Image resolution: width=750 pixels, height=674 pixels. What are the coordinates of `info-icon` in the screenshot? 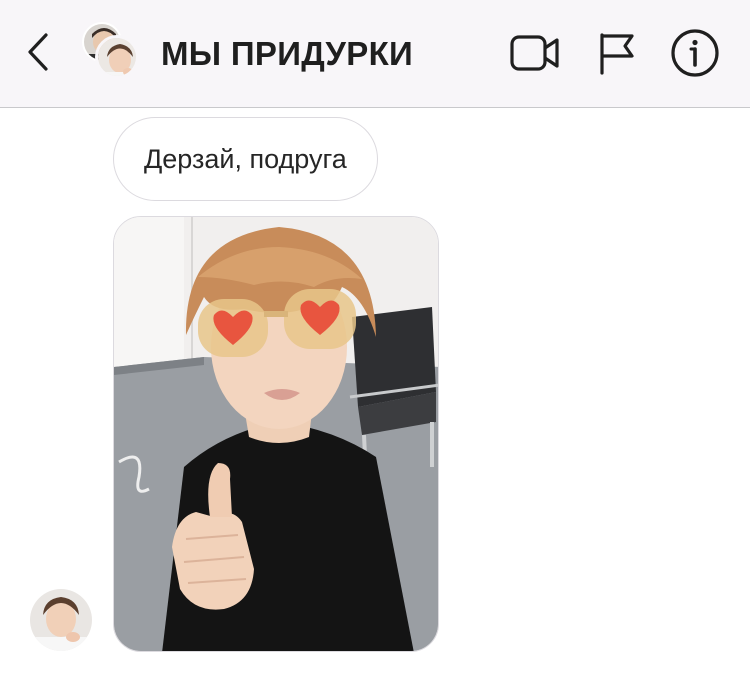 It's located at (695, 53).